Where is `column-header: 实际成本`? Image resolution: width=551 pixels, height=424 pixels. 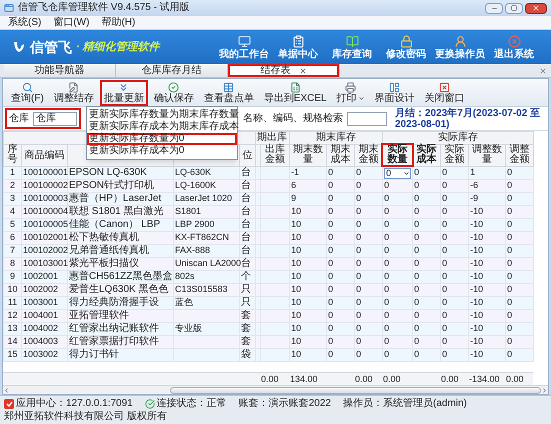
column-header: 实际成本 is located at coordinates (426, 155).